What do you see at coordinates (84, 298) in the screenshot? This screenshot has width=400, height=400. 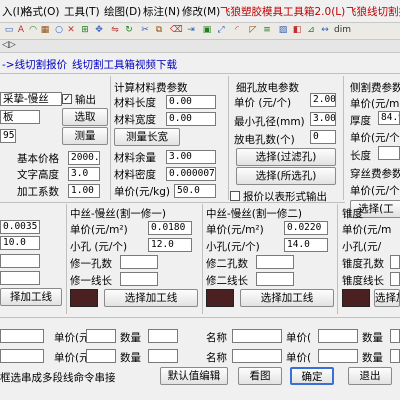 I see `mid-slow-one-color-swatch` at bounding box center [84, 298].